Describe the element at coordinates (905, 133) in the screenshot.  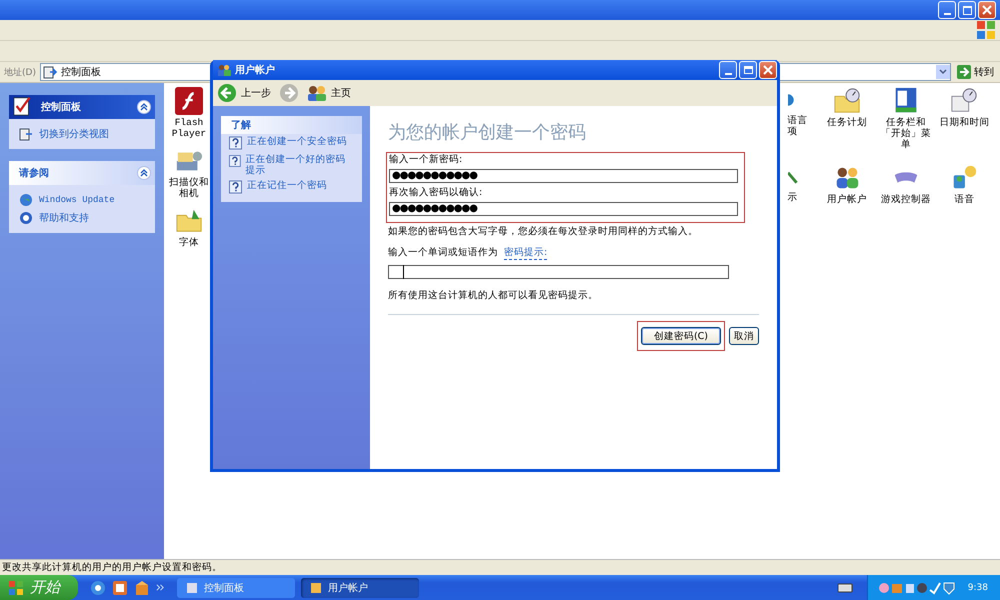
I see `icon-label: 任务栏和「开始」菜单` at that location.